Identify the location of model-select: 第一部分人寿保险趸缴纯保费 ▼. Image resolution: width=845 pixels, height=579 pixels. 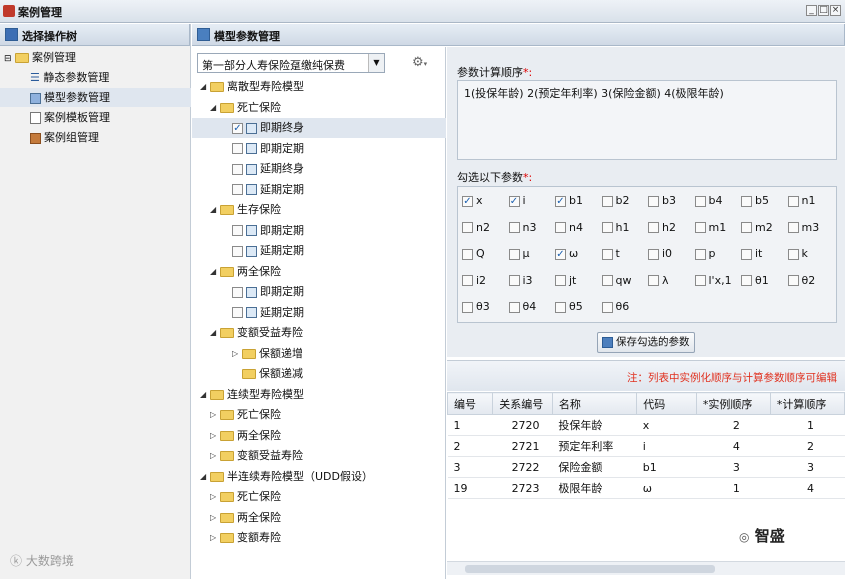
(291, 63).